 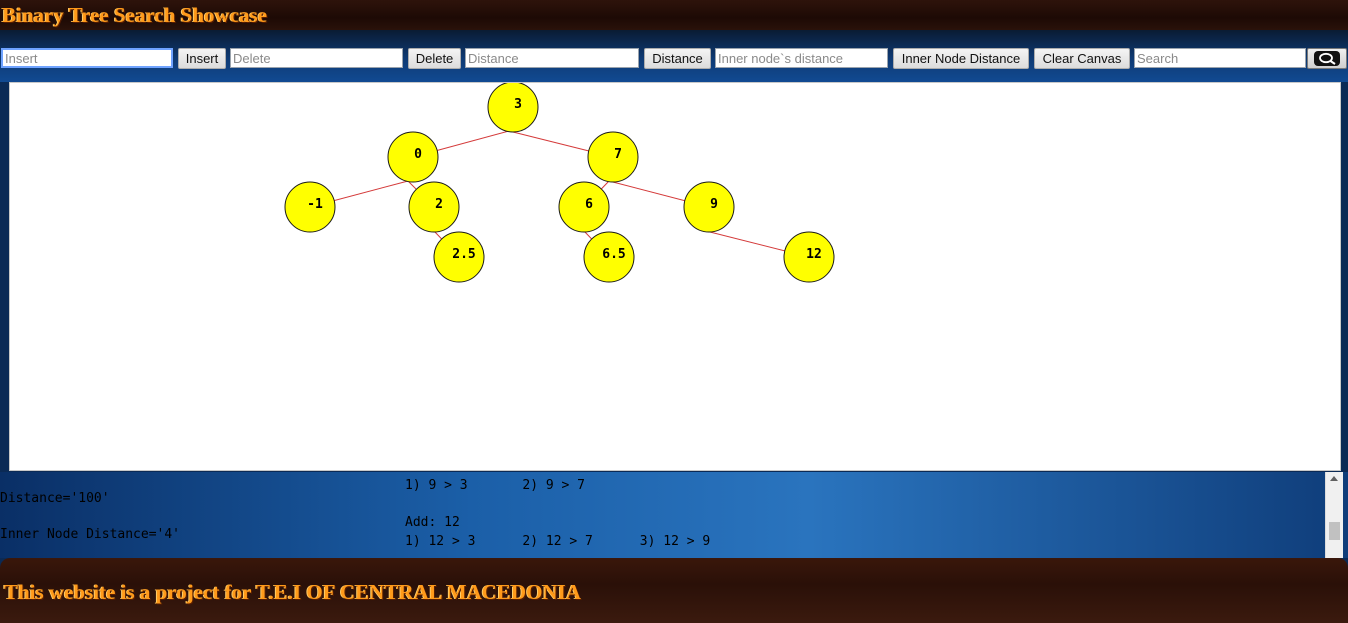 I want to click on tree-node-label: 2, so click(x=439, y=204).